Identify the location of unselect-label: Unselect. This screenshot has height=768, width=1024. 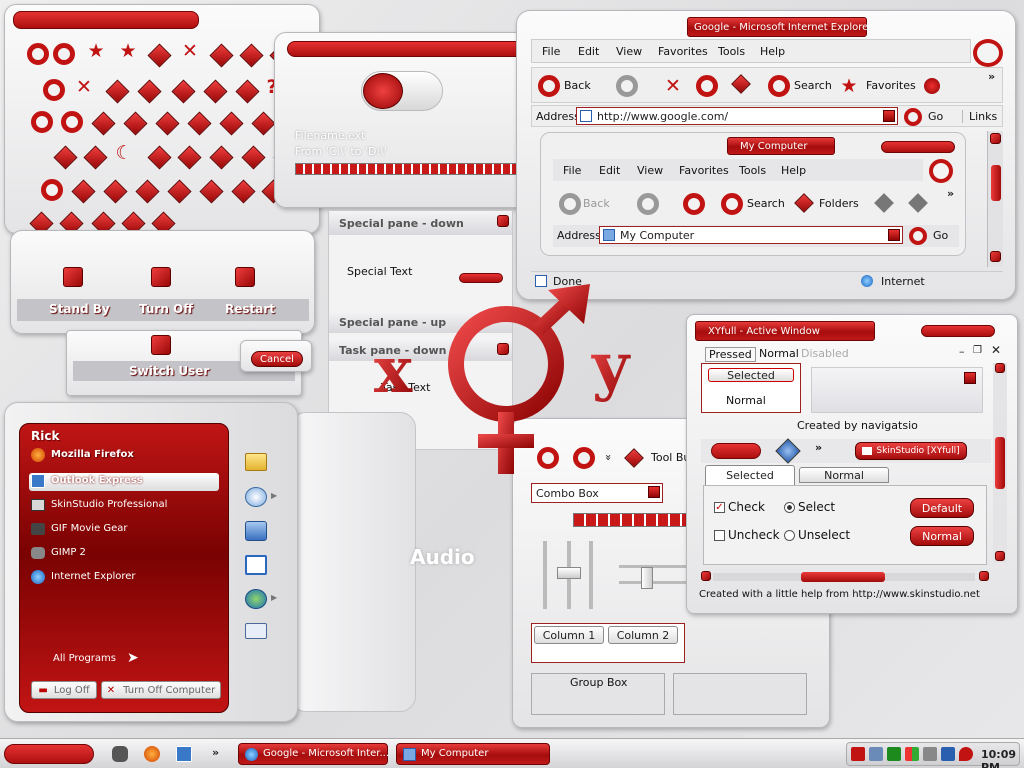
(824, 535).